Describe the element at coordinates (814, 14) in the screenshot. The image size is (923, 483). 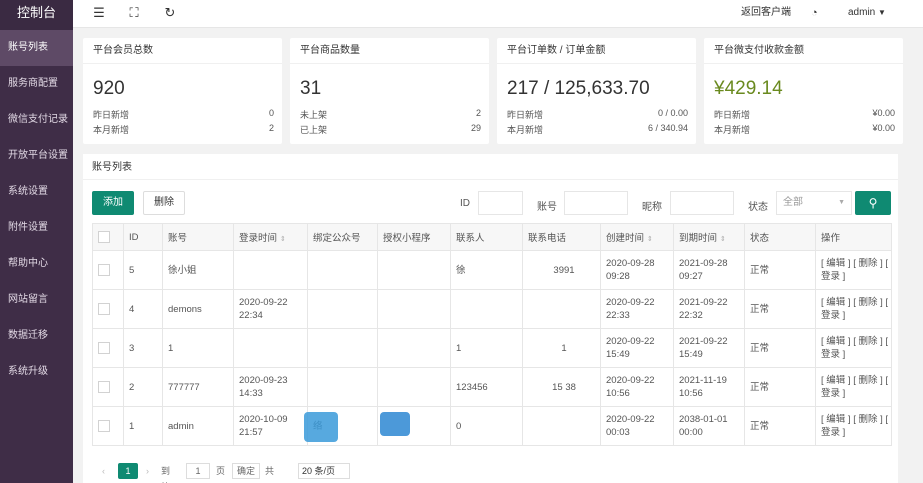
I see `theme-icon: ◔` at that location.